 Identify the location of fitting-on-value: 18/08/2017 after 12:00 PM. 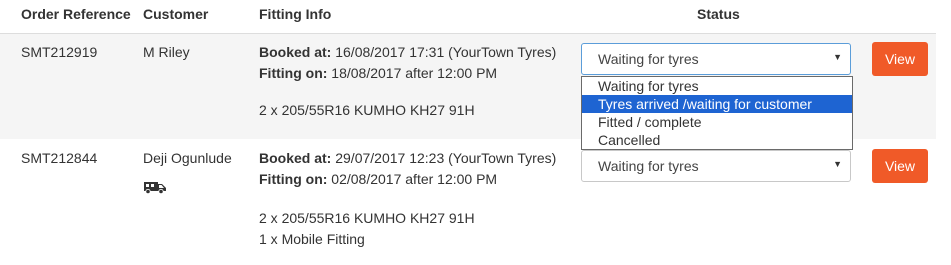
(412, 73).